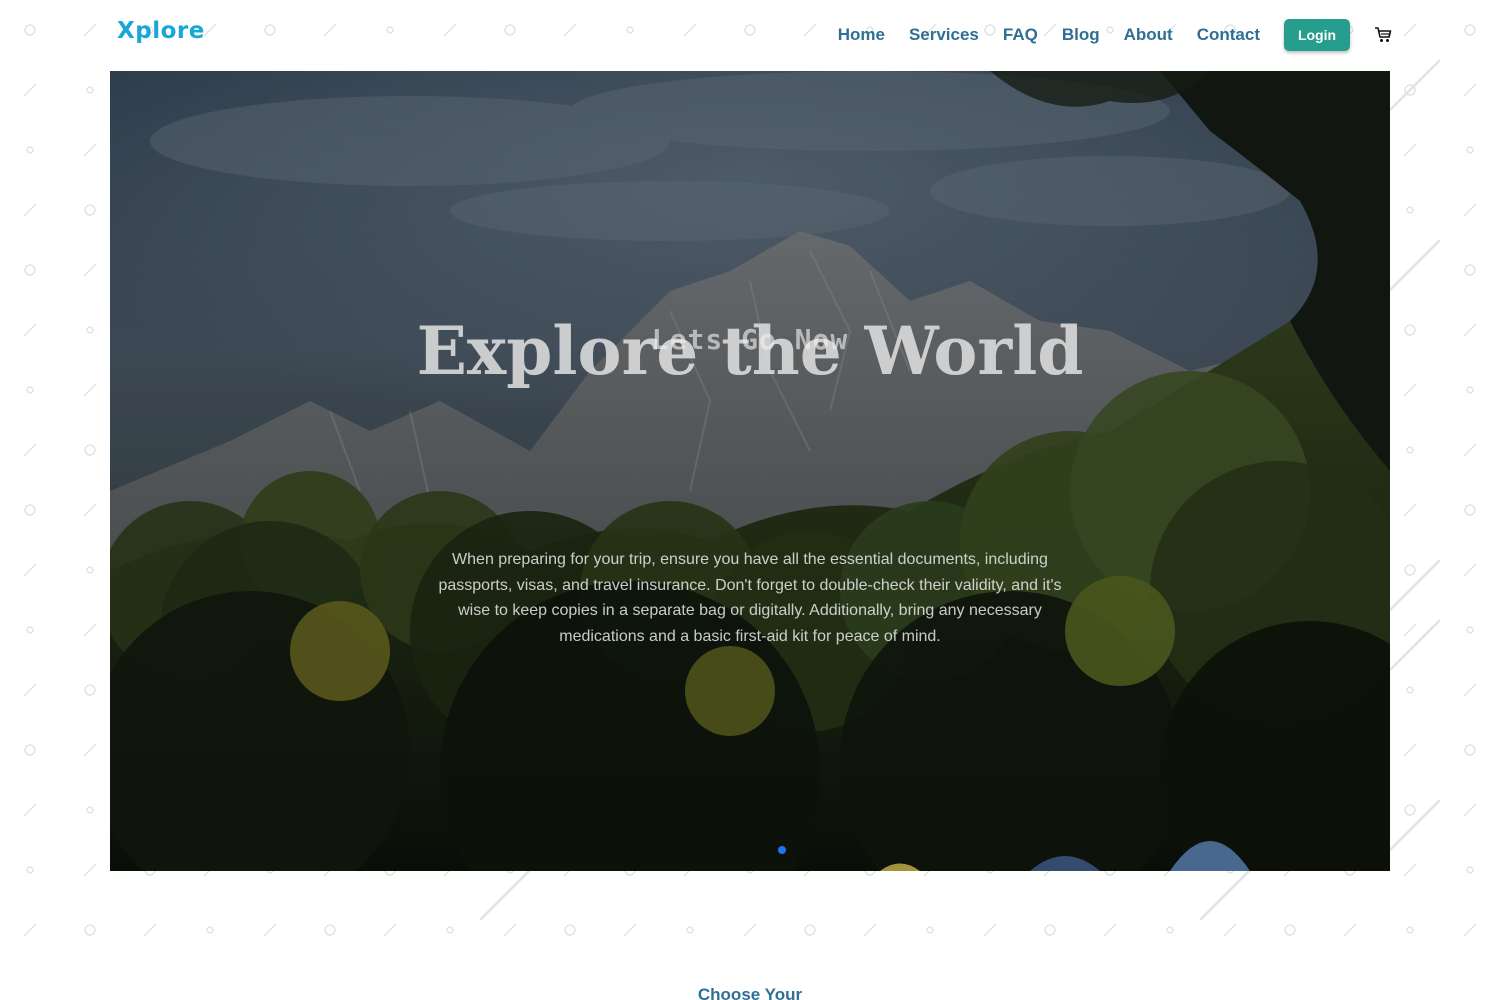 The image size is (1500, 1000). What do you see at coordinates (161, 31) in the screenshot?
I see `brand-logo: Xplore` at bounding box center [161, 31].